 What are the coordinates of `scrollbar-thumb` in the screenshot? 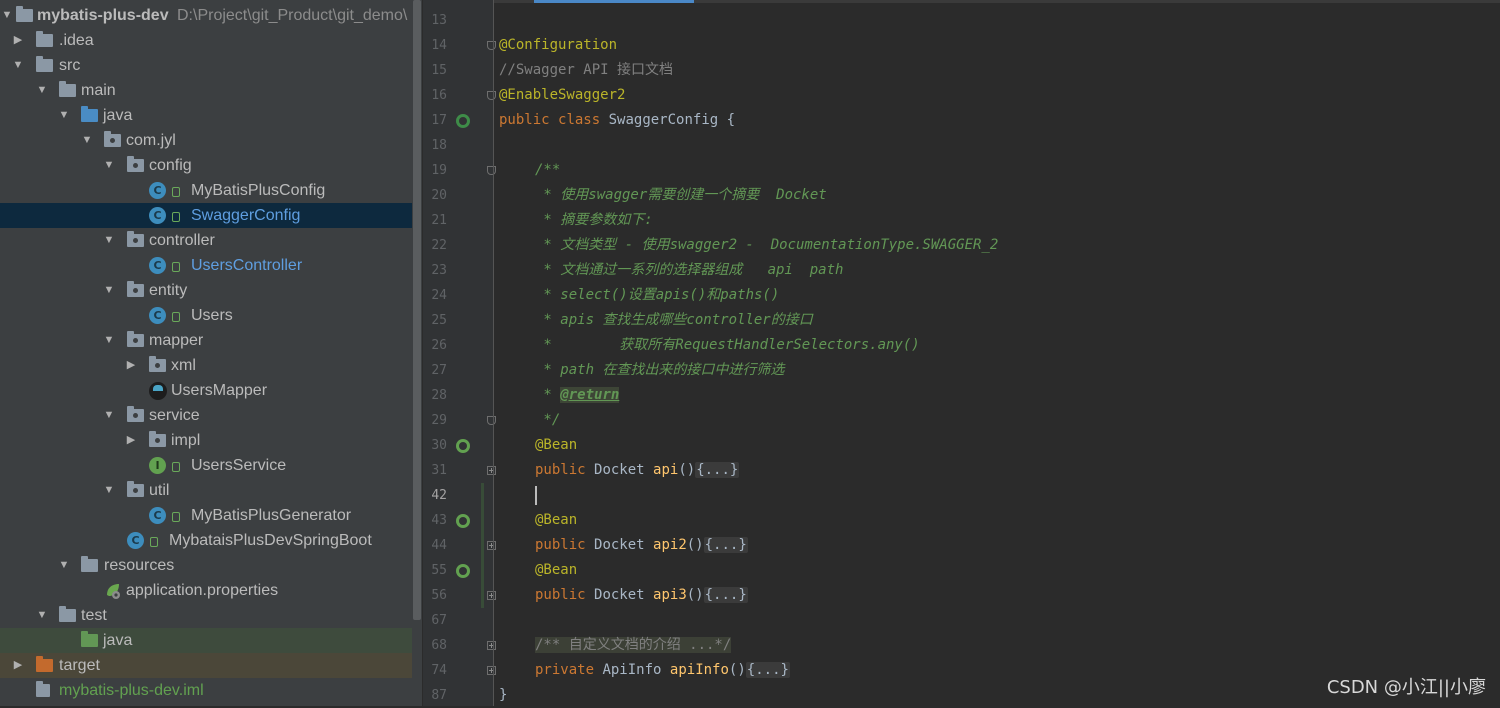 It's located at (417, 310).